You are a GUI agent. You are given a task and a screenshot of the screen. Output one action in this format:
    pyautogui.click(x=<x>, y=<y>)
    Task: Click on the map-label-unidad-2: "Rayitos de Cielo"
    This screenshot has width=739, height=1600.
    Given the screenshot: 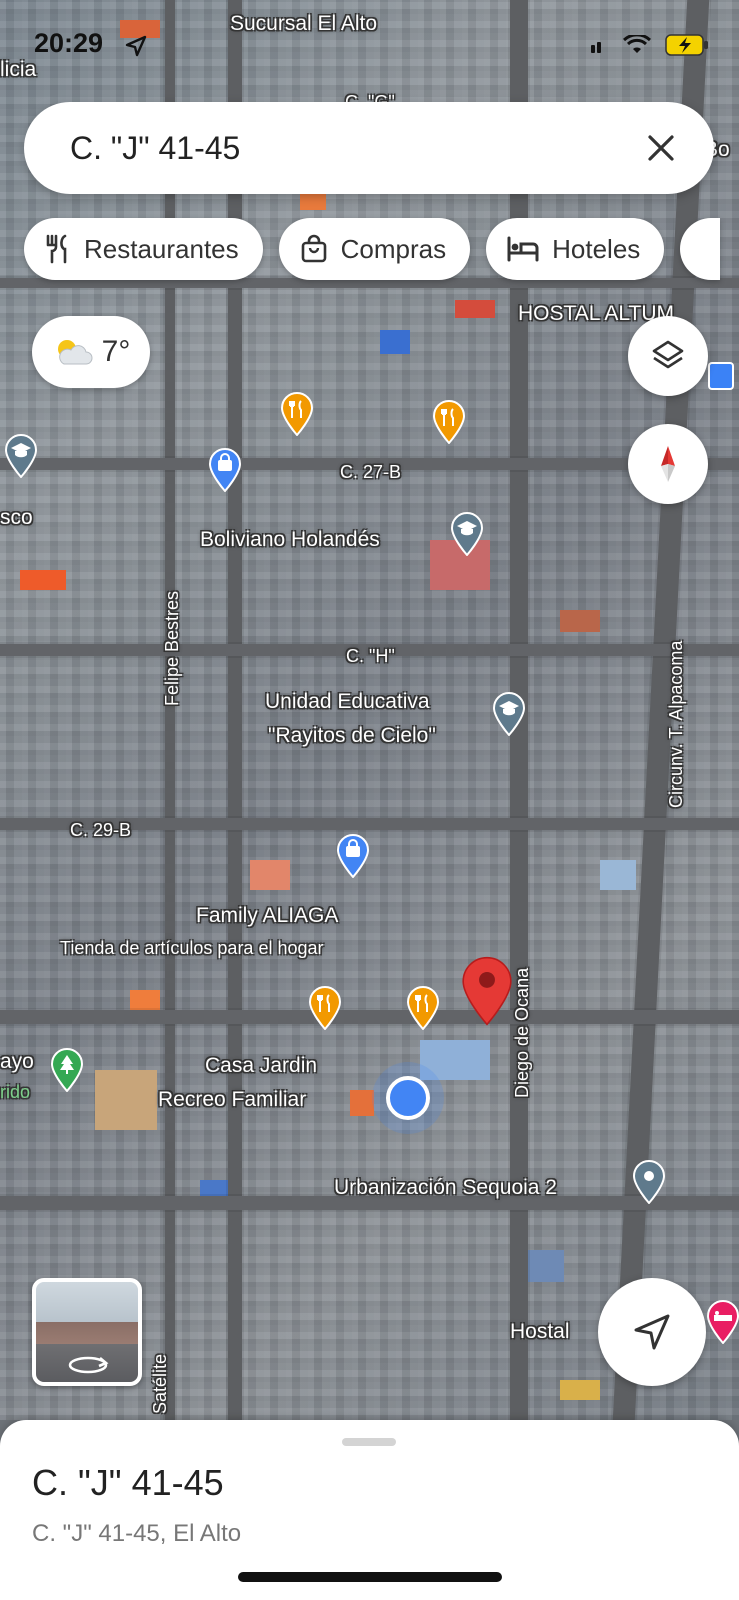 What is the action you would take?
    pyautogui.click(x=352, y=736)
    